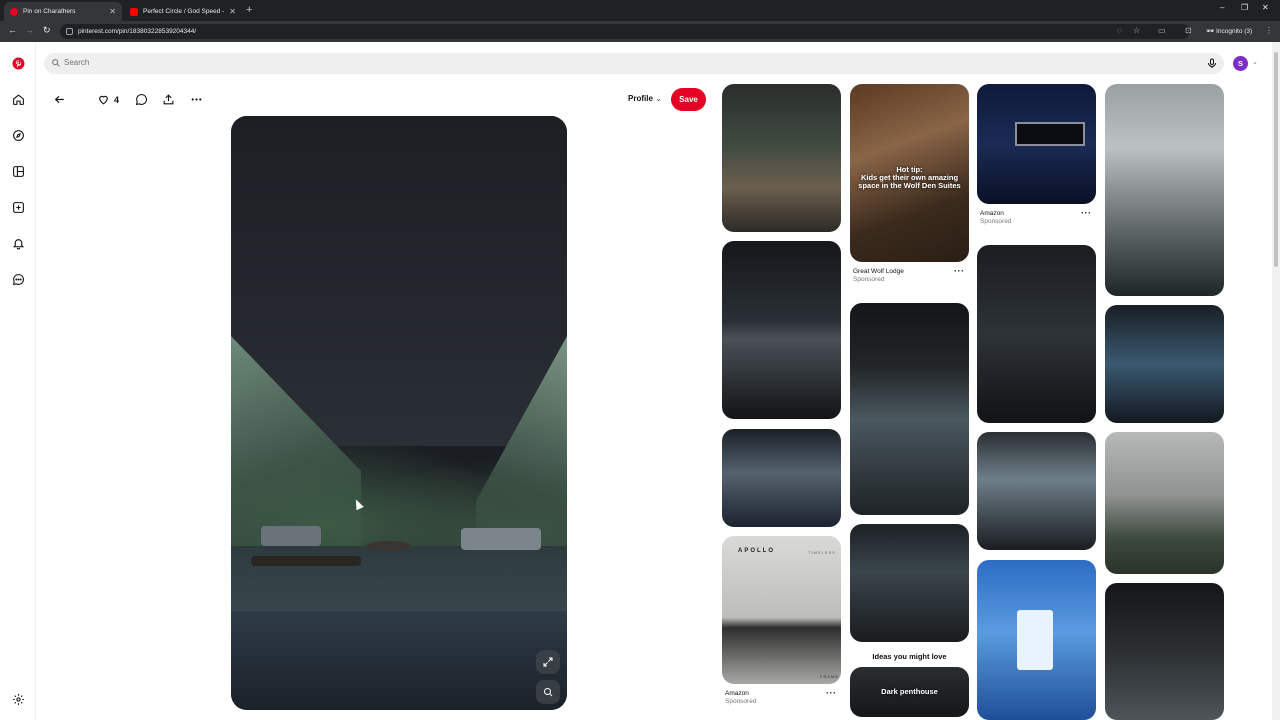 The height and width of the screenshot is (720, 1280). What do you see at coordinates (634, 63) in the screenshot?
I see `search-bar: Search` at bounding box center [634, 63].